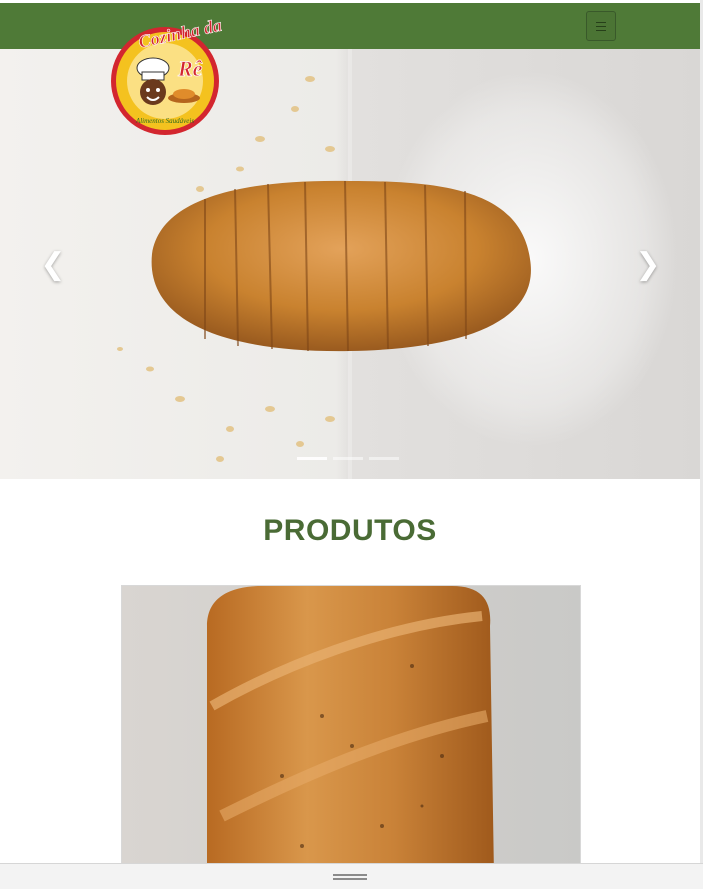 This screenshot has height=889, width=703. I want to click on products-heading: PRODUTOS, so click(350, 530).